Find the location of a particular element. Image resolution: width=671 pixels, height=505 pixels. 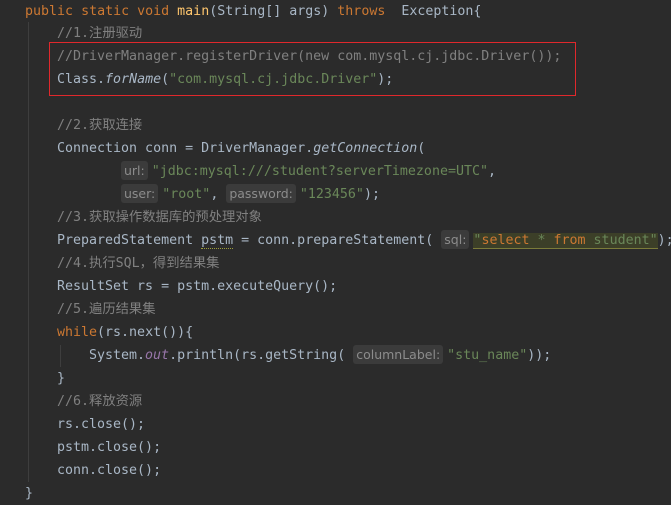

method-call: getConnection is located at coordinates (365, 148).